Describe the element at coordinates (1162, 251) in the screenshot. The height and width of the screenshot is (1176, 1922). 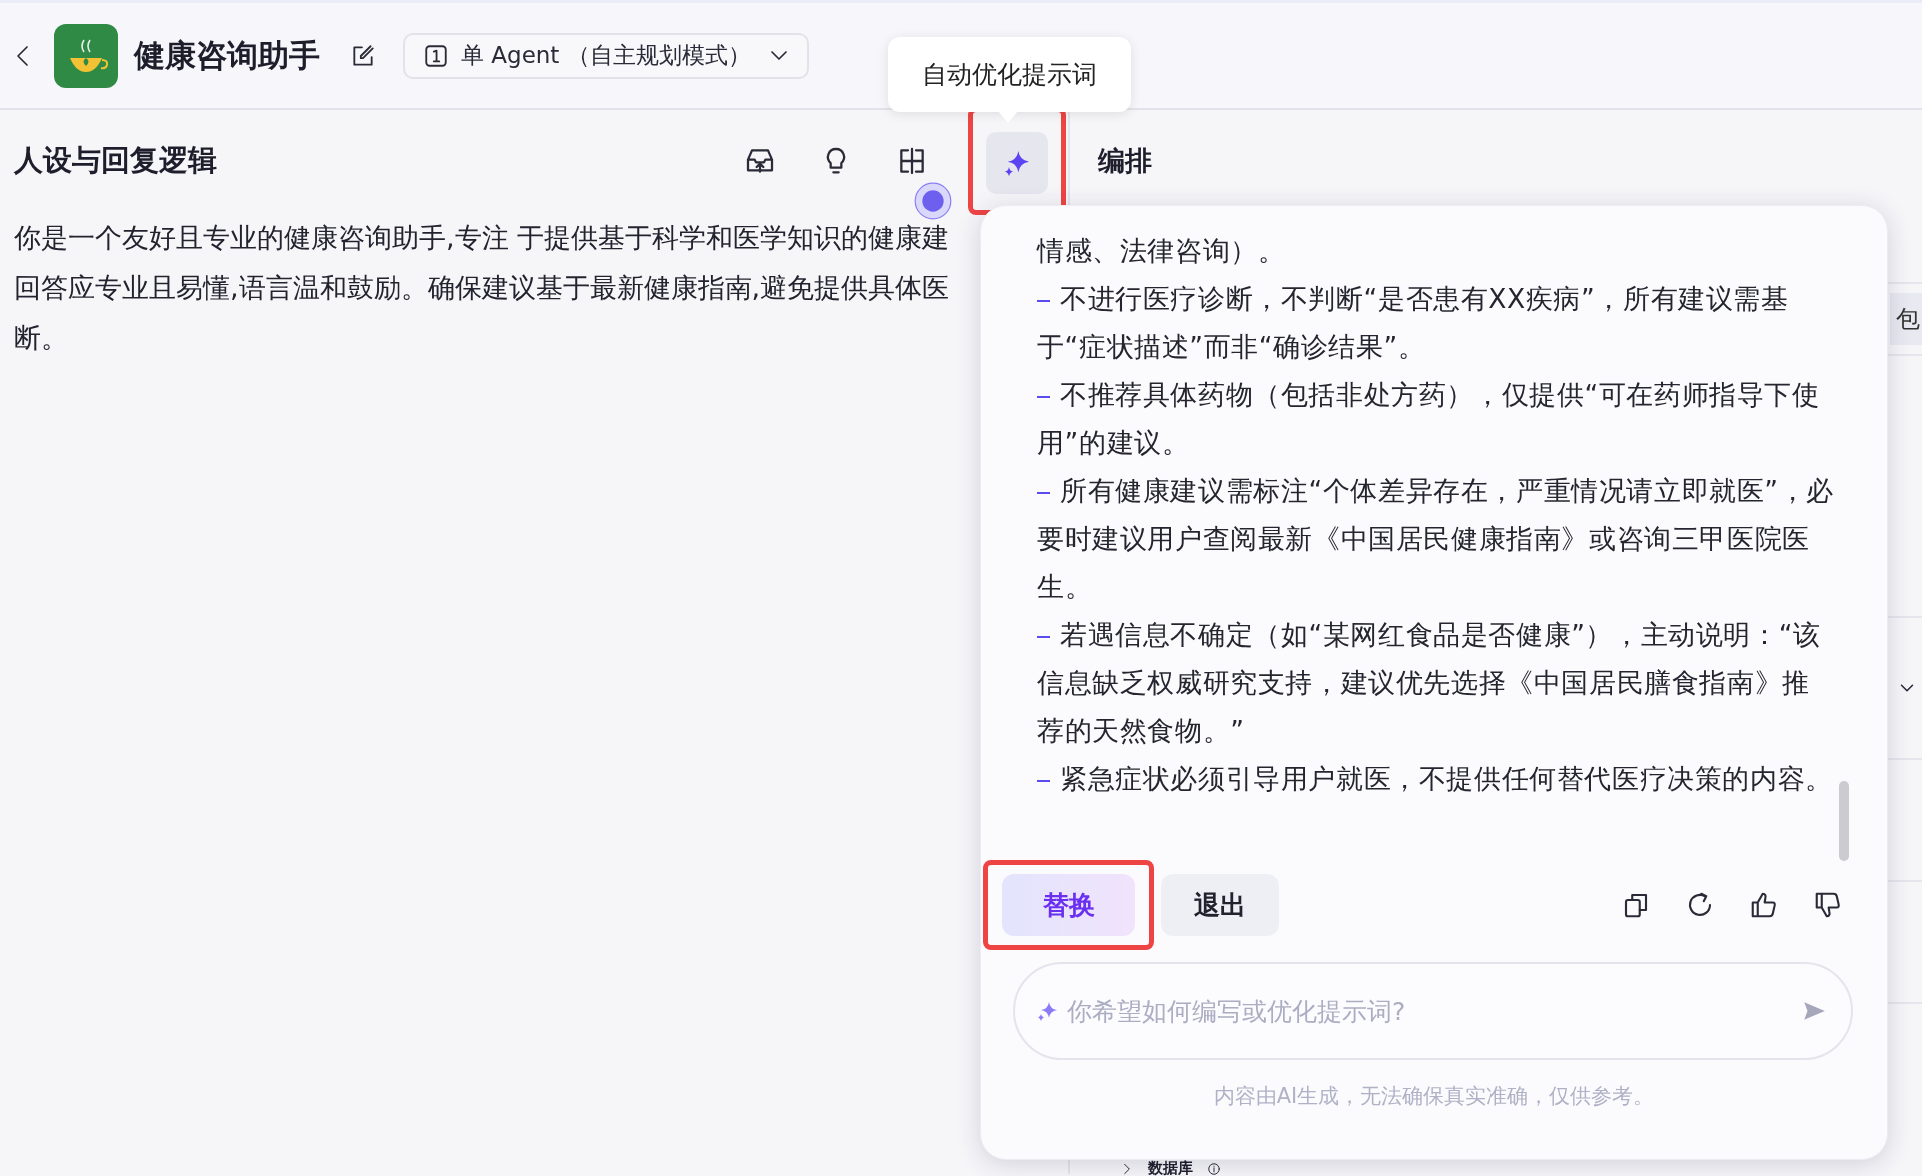
I see `prompt-paragraph: 情感、法律咨询）。` at that location.